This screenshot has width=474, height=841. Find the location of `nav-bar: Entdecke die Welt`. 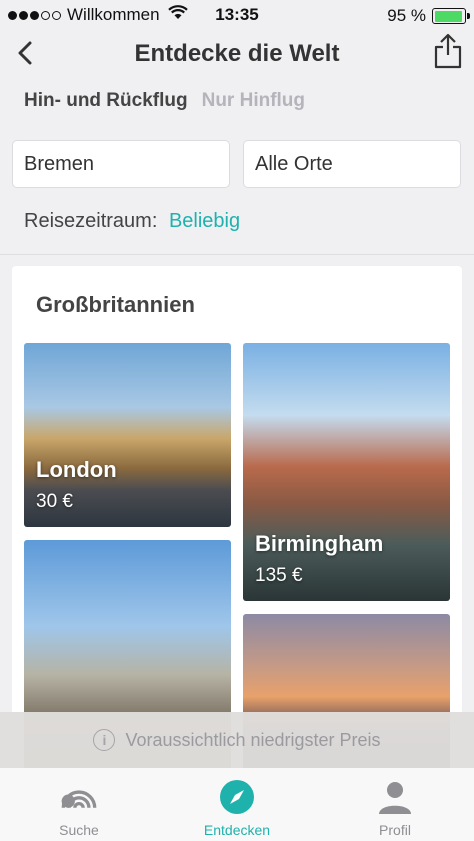

nav-bar: Entdecke die Welt is located at coordinates (237, 53).